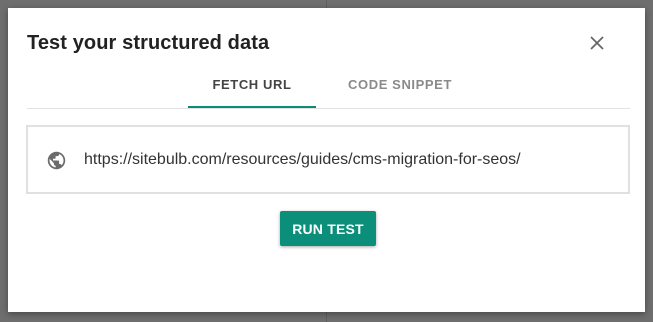 The height and width of the screenshot is (322, 653). I want to click on run-test-button: RUN TEST, so click(328, 228).